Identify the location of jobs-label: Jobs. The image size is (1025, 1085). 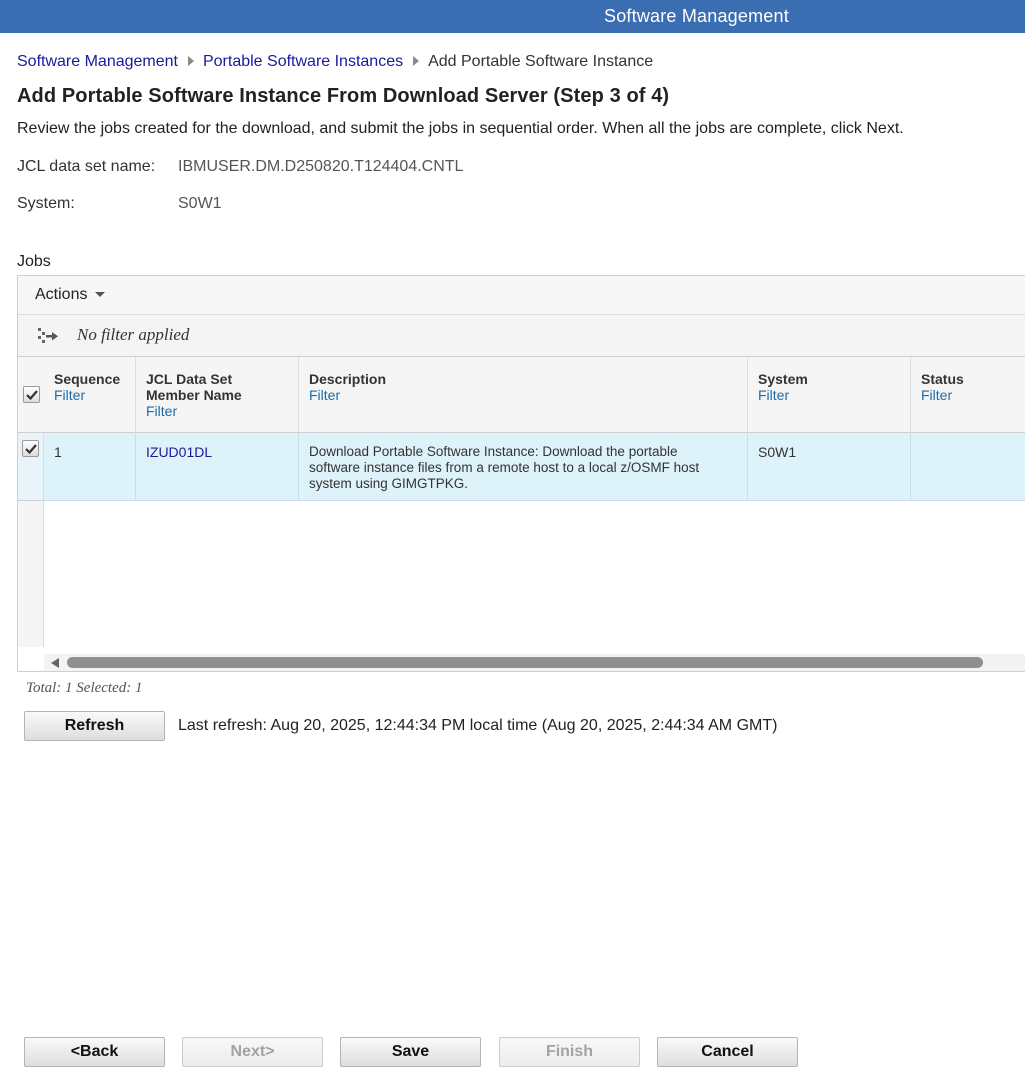
(34, 261).